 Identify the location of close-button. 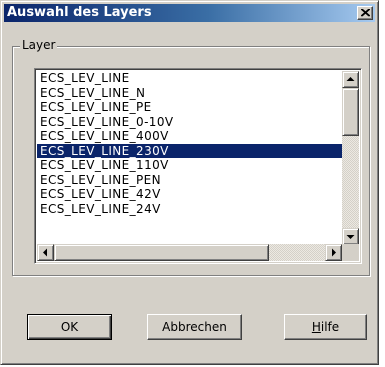
(365, 13).